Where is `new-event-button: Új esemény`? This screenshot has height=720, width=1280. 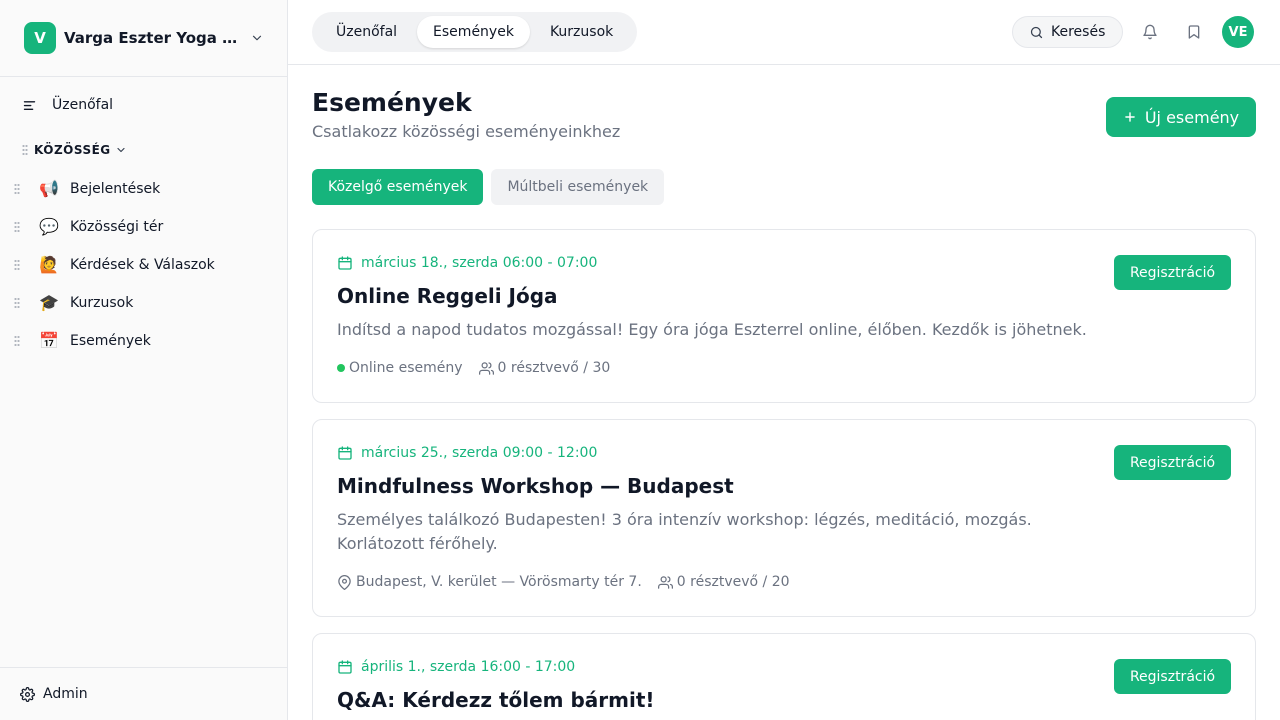
new-event-button: Új esemény is located at coordinates (1181, 117).